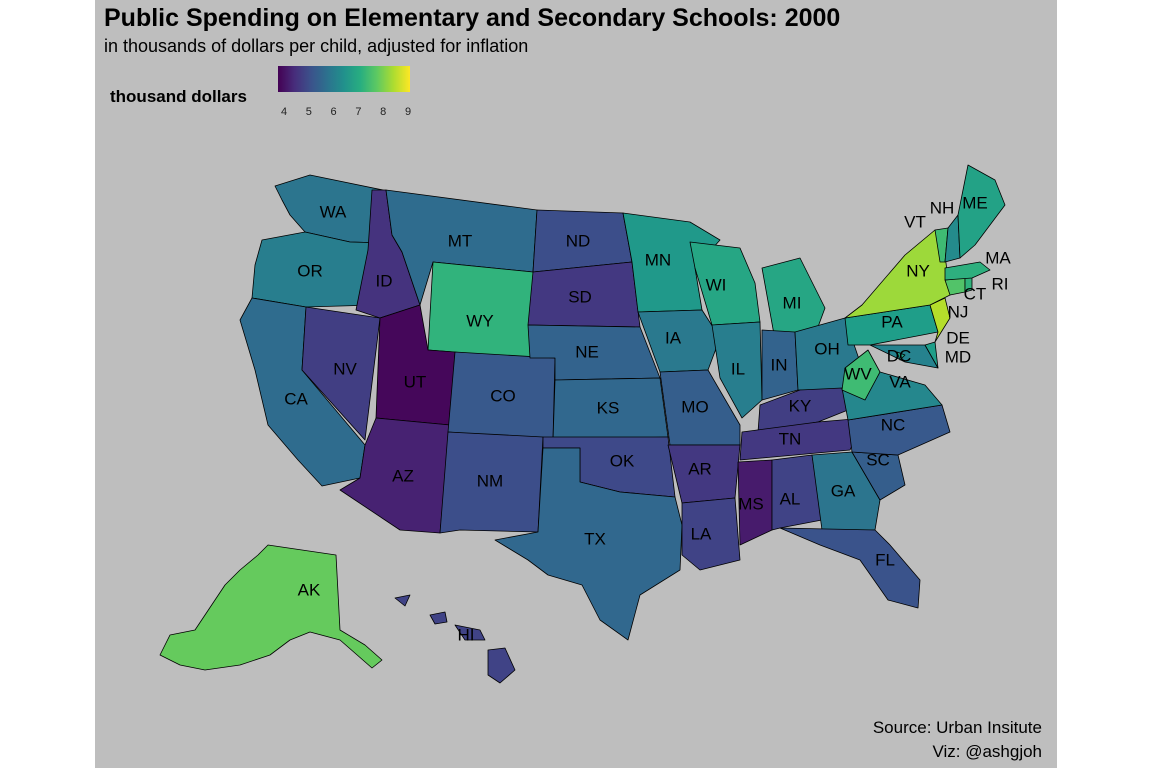 This screenshot has height=768, width=1152. I want to click on state-label-il: IL, so click(738, 368).